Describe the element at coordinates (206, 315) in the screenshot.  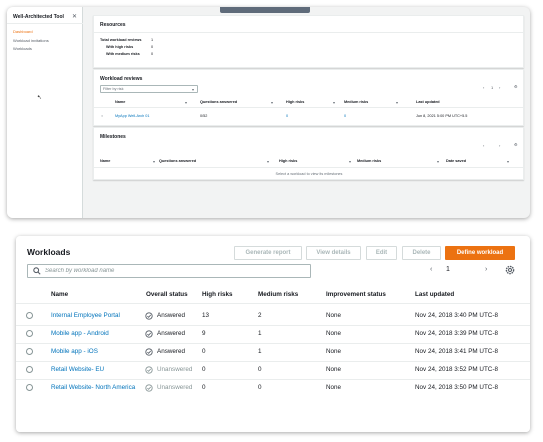
I see `high-risks-value: 13` at that location.